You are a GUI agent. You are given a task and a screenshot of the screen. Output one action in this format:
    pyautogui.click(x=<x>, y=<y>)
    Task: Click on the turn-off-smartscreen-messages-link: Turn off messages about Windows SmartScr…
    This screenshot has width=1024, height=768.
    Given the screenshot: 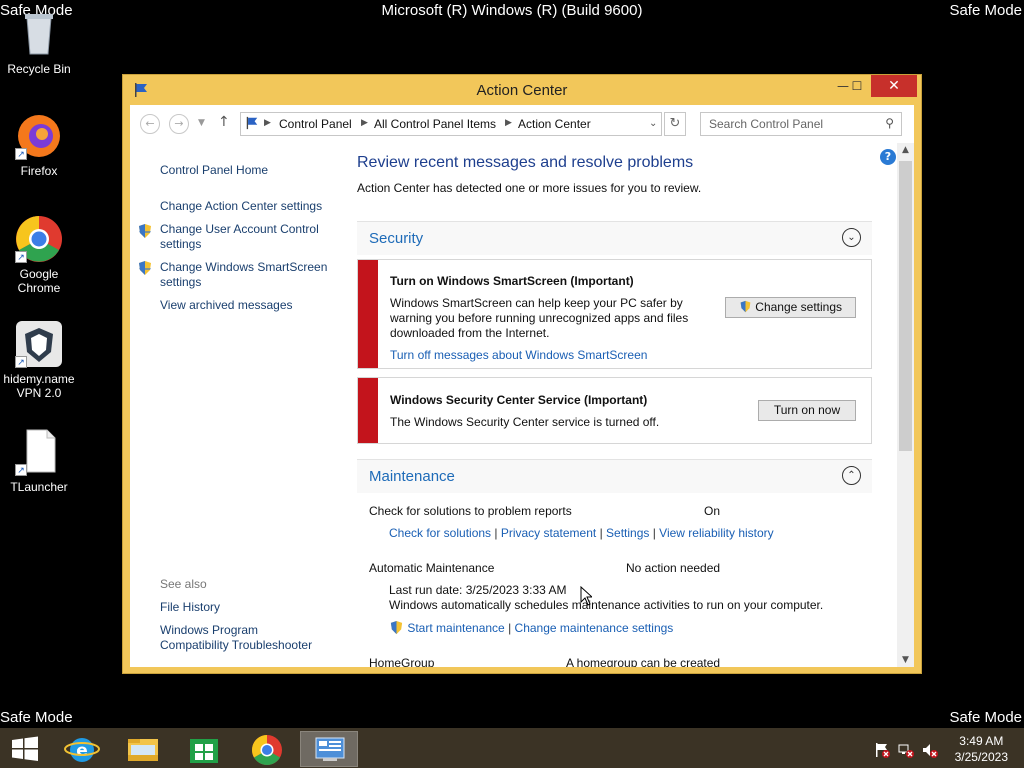 What is the action you would take?
    pyautogui.click(x=518, y=355)
    